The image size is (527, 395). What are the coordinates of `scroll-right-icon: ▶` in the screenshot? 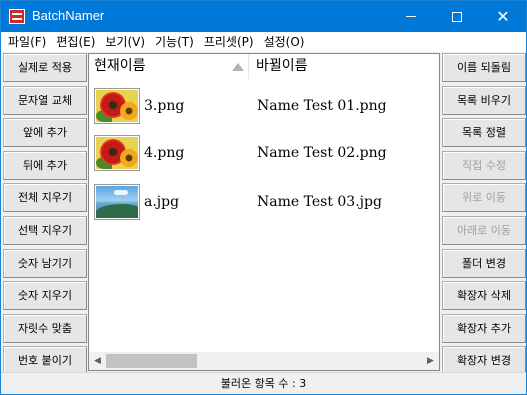 It's located at (430, 361).